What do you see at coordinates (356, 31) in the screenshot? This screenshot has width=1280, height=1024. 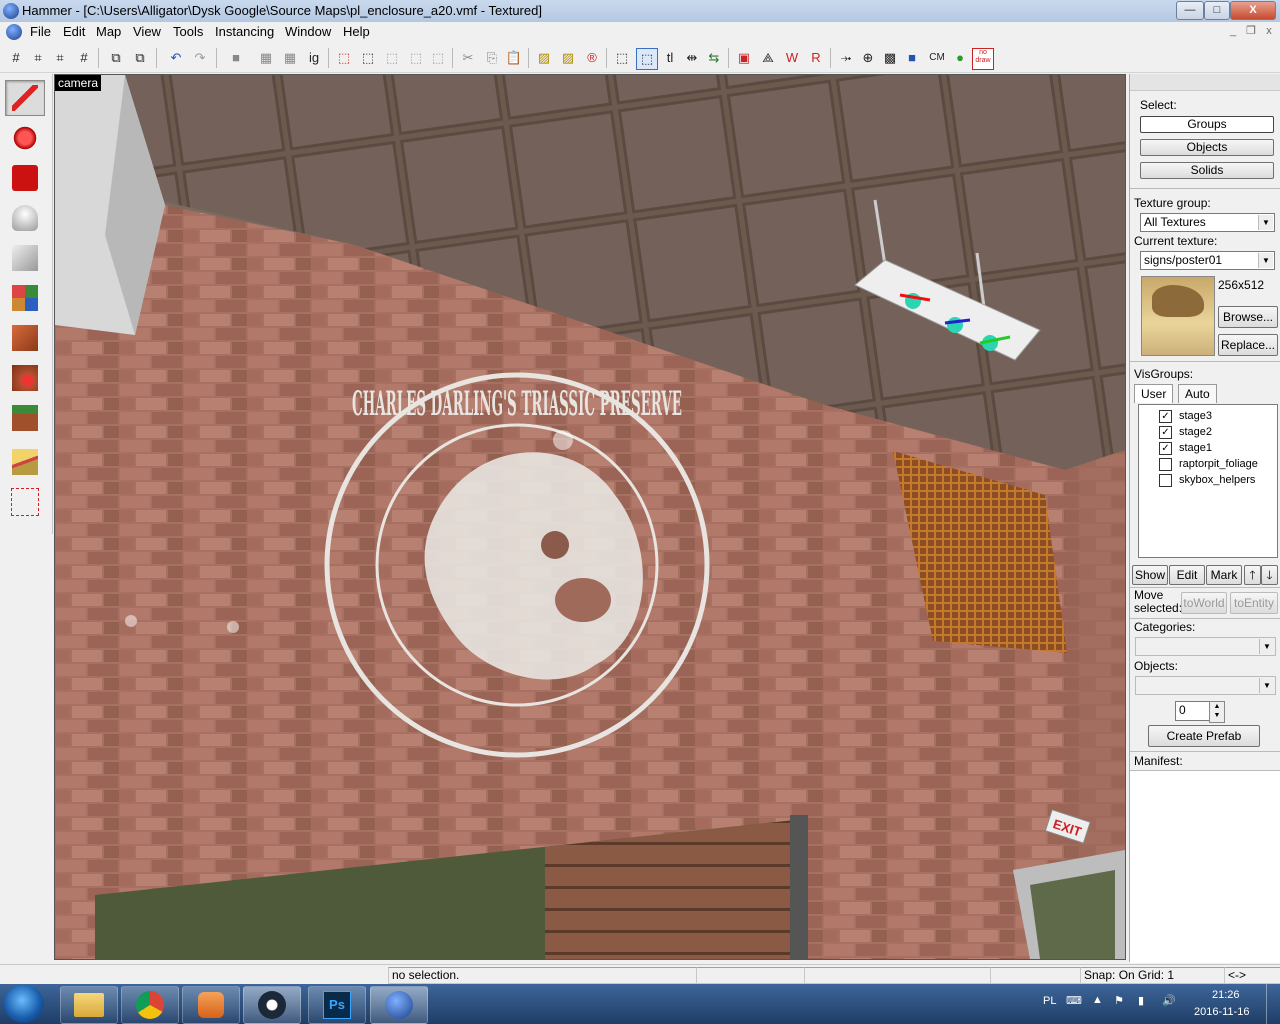 I see `menu-help: Help` at bounding box center [356, 31].